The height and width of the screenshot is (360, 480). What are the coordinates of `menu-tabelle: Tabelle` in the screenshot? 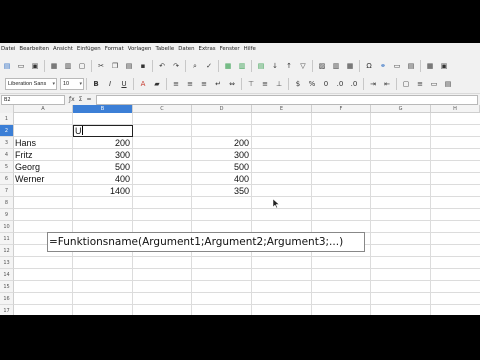 It's located at (164, 49).